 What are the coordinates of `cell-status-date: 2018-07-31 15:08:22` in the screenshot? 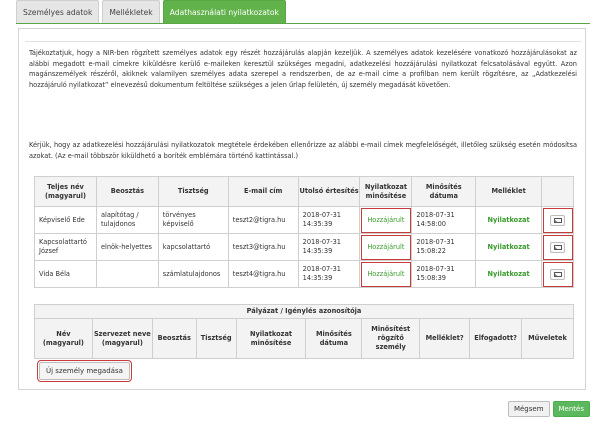 It's located at (444, 247).